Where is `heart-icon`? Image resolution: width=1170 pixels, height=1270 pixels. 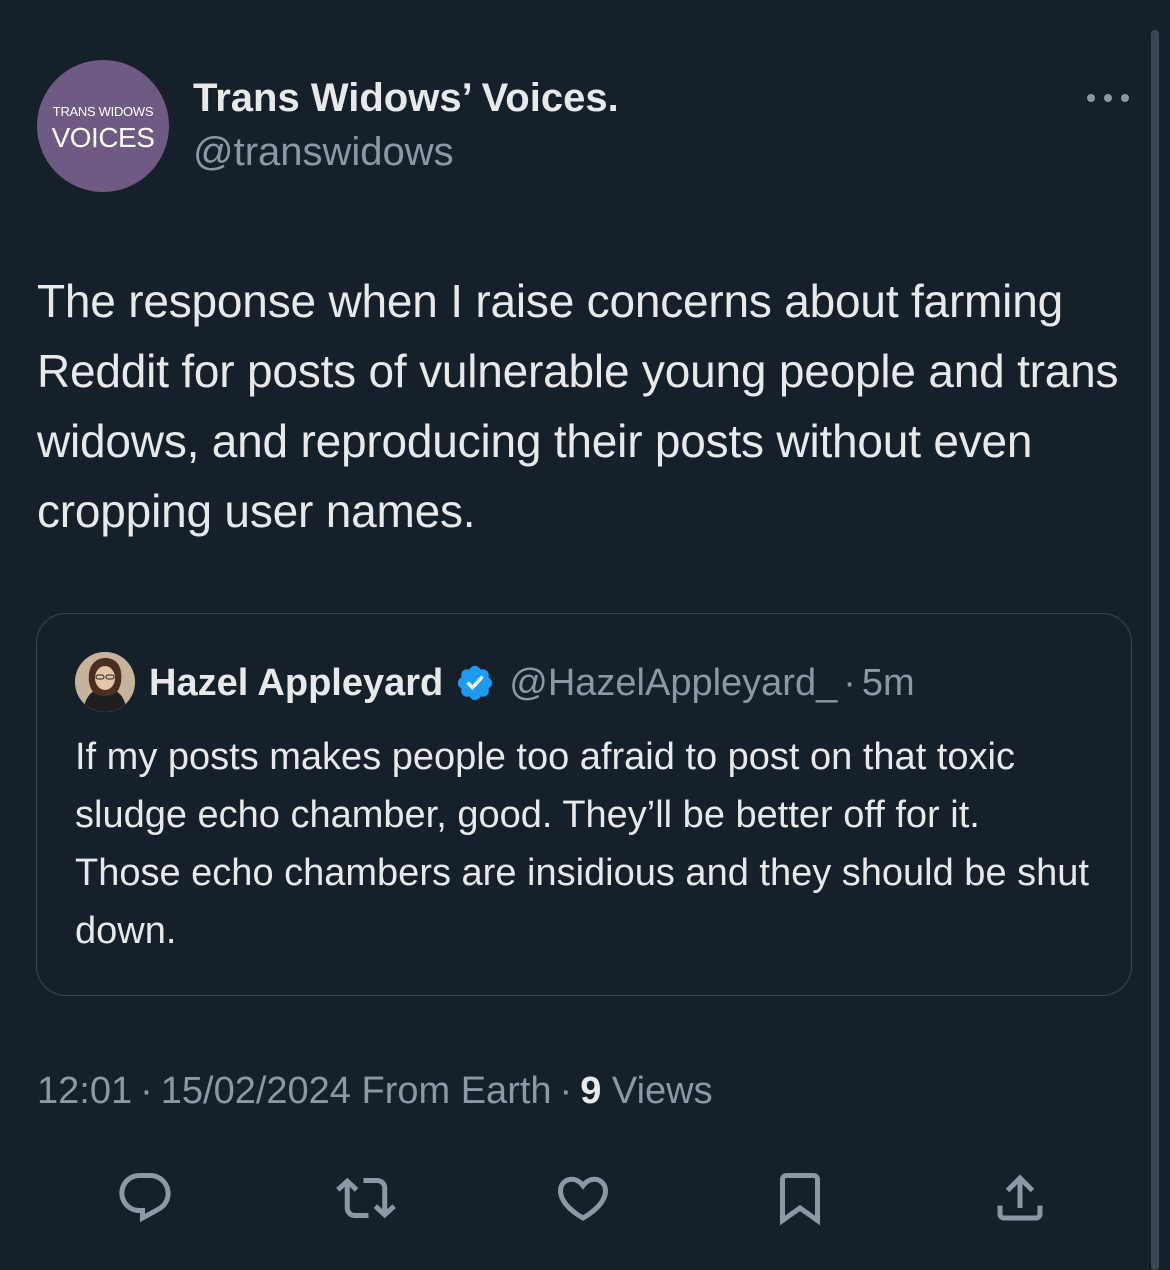
heart-icon is located at coordinates (583, 1198).